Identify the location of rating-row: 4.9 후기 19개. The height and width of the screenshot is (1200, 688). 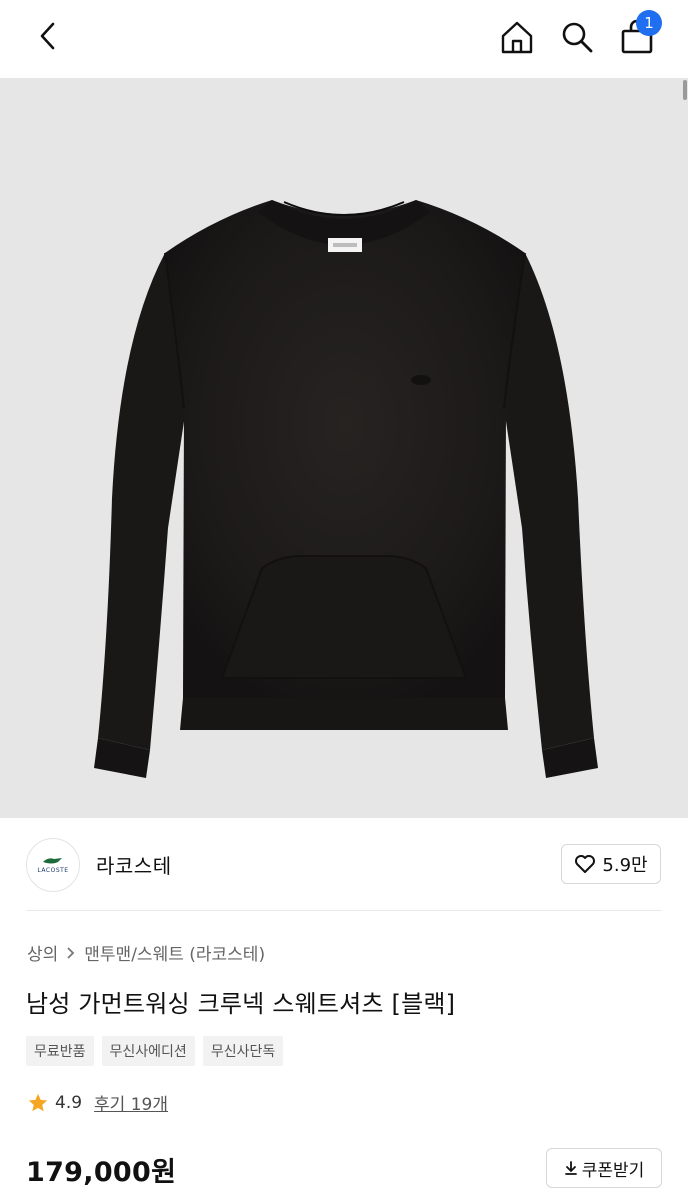
(97, 1102).